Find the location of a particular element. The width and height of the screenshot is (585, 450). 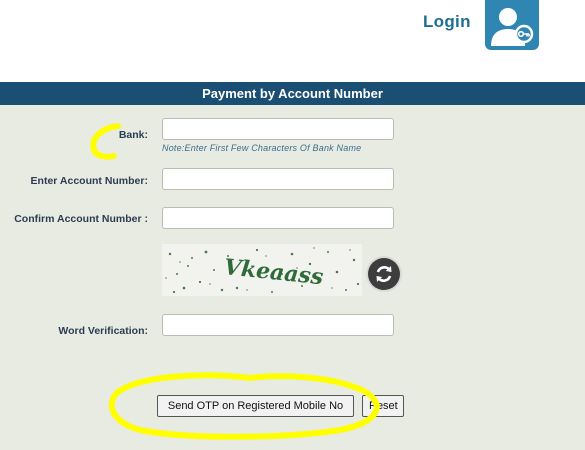

captcha-image: Vkeaass is located at coordinates (262, 270).